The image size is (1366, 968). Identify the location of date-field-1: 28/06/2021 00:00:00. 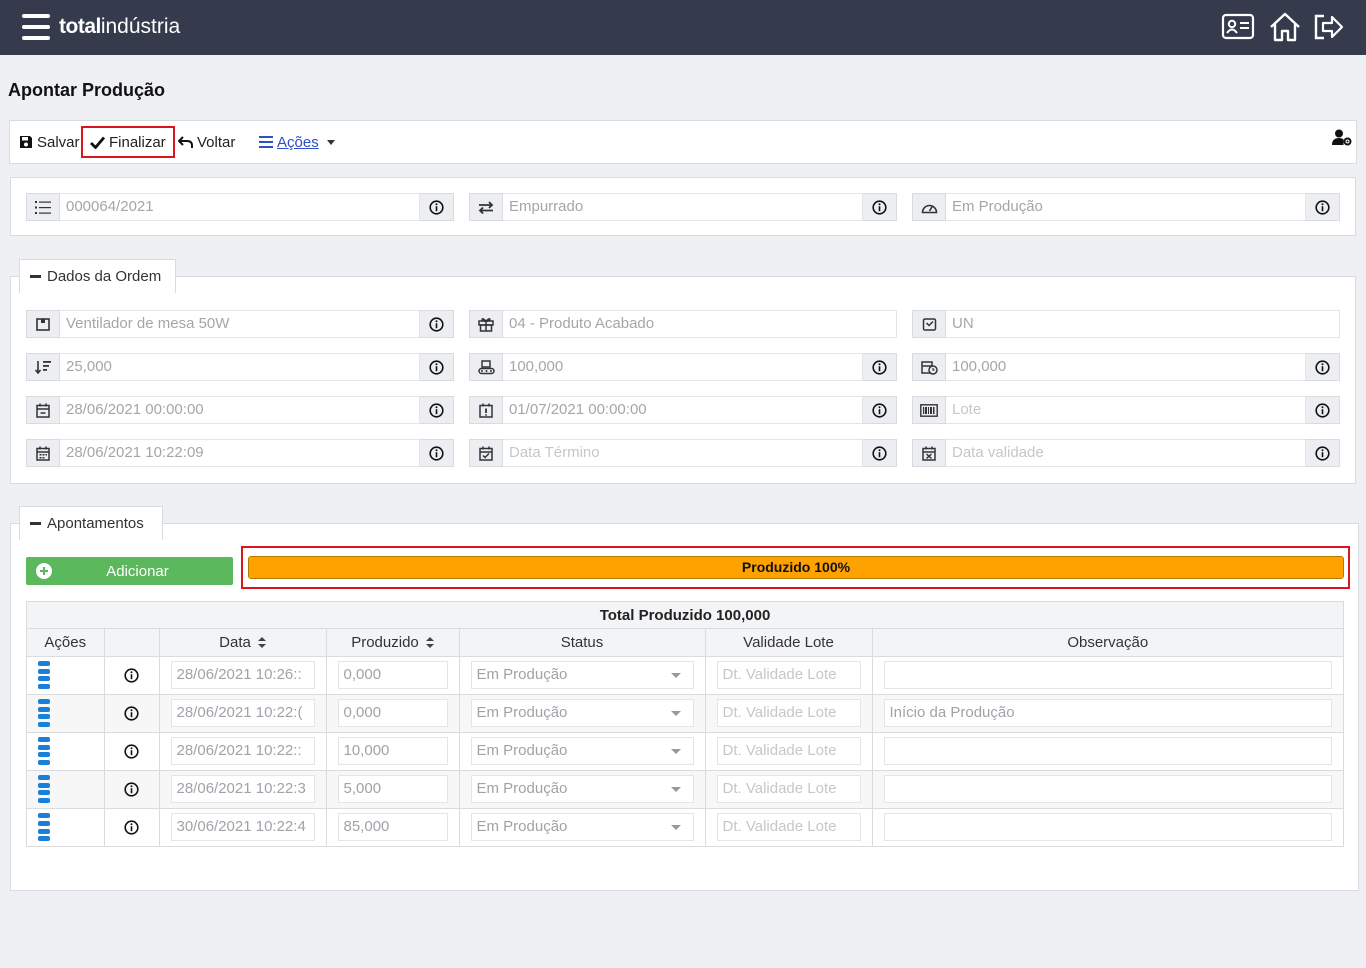
(240, 410).